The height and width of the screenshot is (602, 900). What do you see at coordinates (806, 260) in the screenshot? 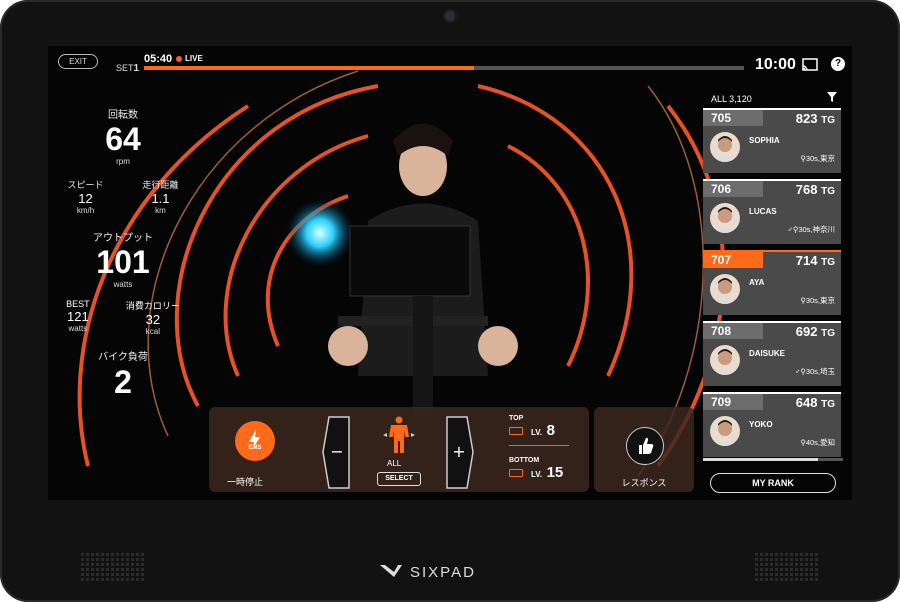
I see `score-value: 714` at bounding box center [806, 260].